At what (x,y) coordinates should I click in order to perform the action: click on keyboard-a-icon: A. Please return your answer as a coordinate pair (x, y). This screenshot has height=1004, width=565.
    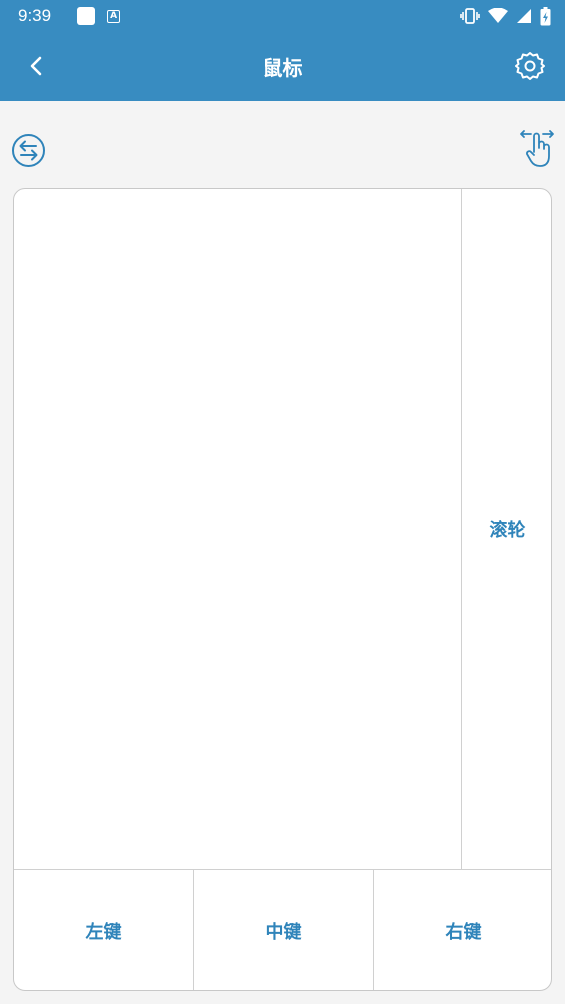
    Looking at the image, I should click on (114, 16).